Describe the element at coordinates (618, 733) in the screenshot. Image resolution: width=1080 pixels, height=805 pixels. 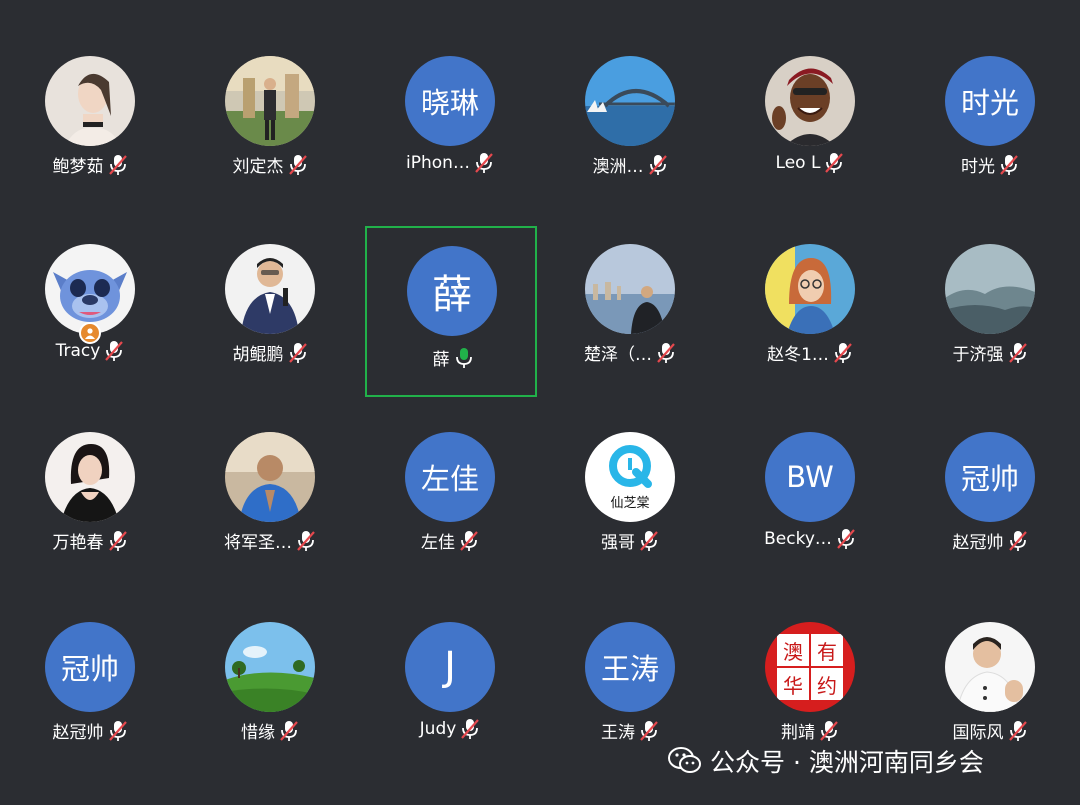
I see `participant-name: 王涛` at that location.